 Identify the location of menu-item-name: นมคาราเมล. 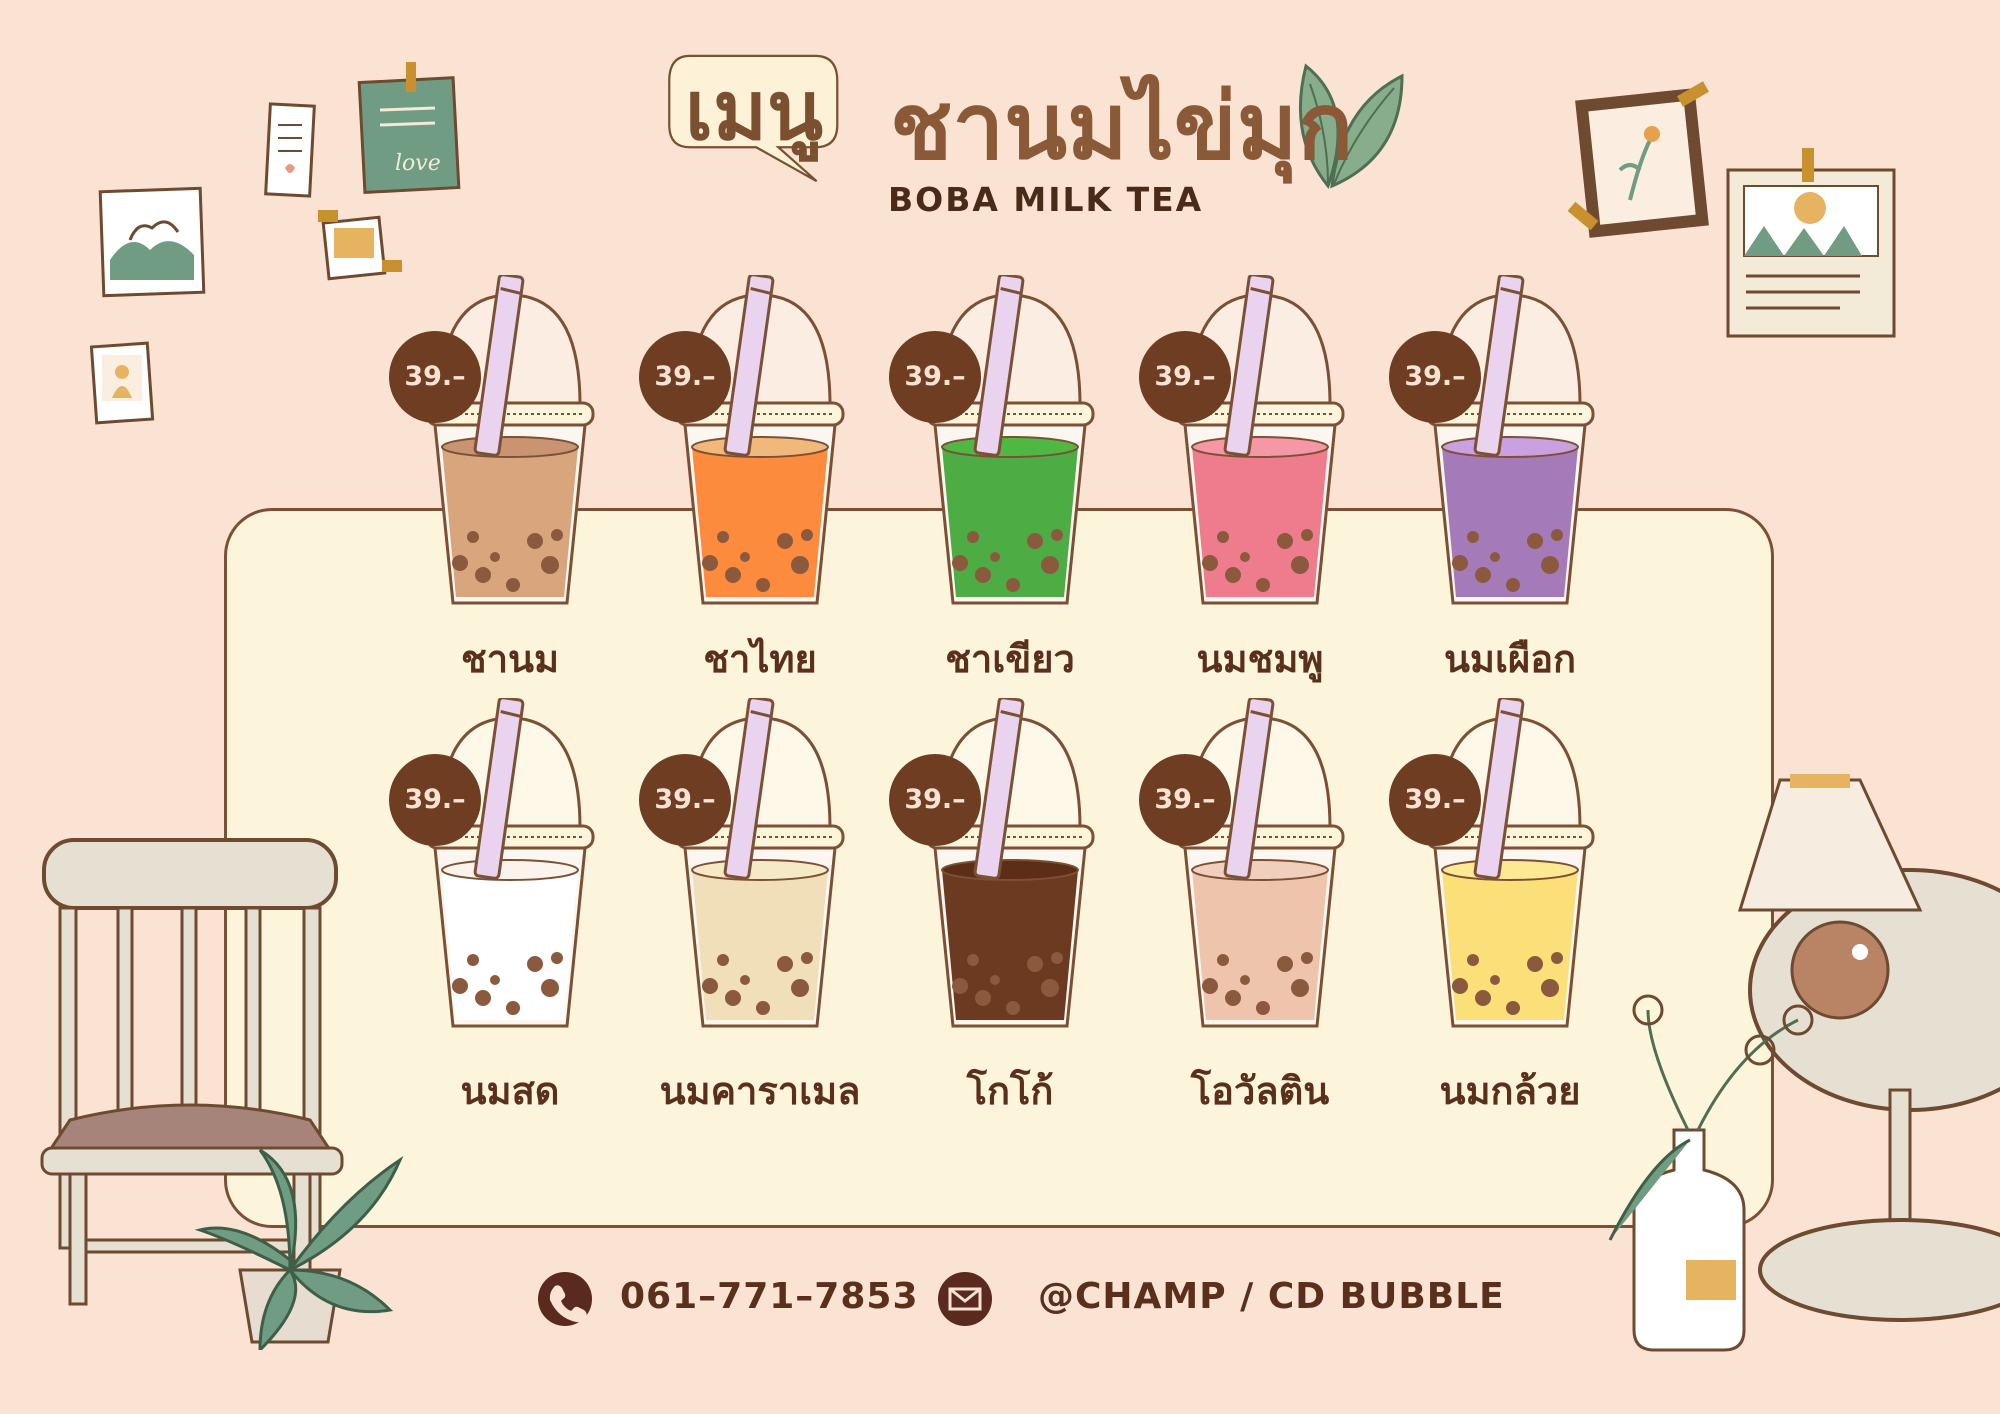
(760, 1091).